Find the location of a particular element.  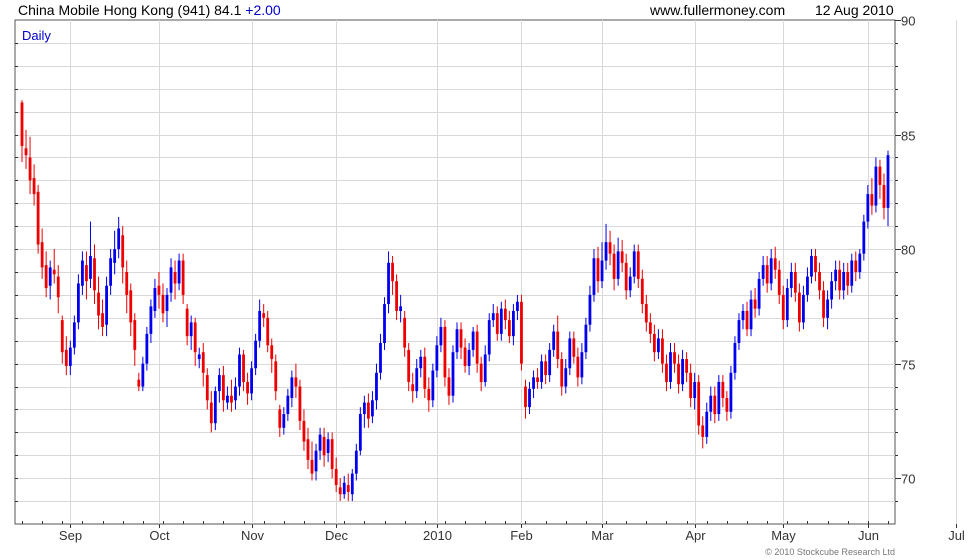

x-tick-label: 2010 is located at coordinates (437, 535).